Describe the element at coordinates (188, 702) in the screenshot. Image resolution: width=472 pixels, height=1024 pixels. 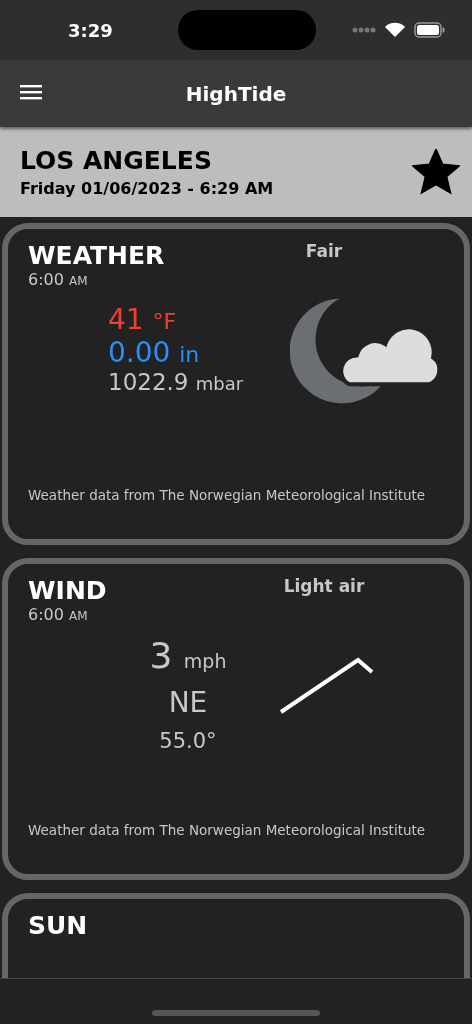
I see `wind-direction: NE` at that location.